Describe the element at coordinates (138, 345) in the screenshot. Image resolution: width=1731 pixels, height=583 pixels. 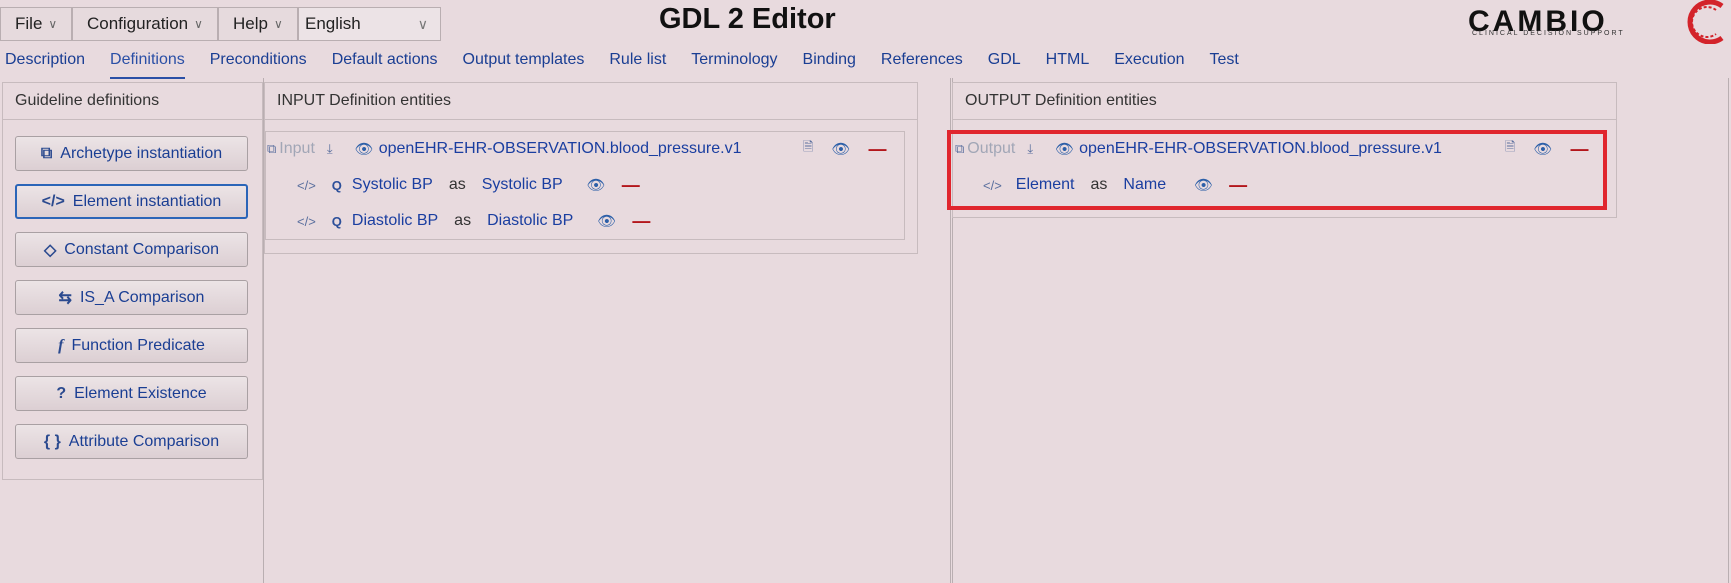
I see `button-label: Function Predicate` at that location.